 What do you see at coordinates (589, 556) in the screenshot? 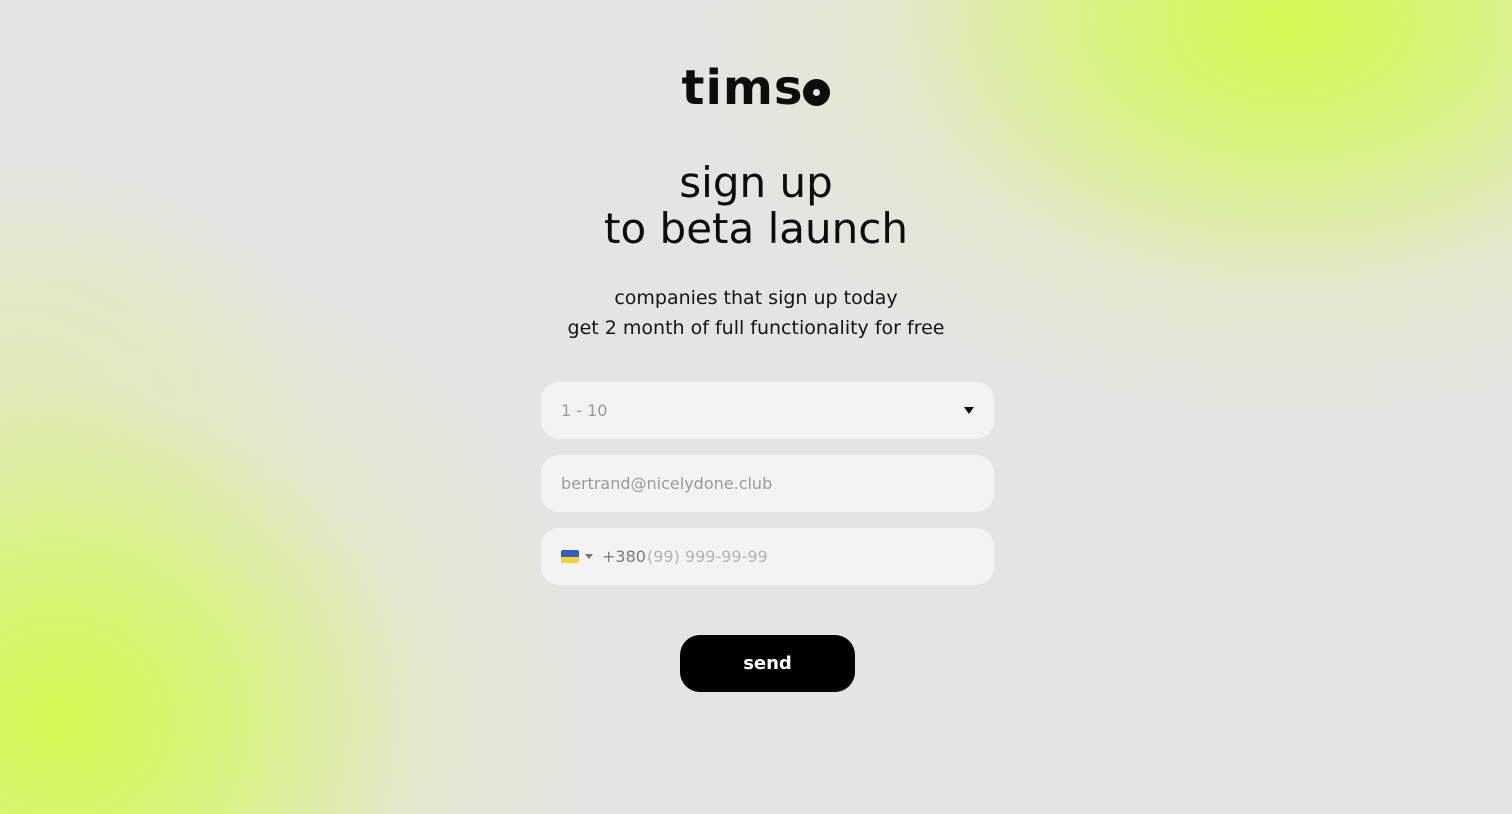
I see `country-dropdown-icon` at bounding box center [589, 556].